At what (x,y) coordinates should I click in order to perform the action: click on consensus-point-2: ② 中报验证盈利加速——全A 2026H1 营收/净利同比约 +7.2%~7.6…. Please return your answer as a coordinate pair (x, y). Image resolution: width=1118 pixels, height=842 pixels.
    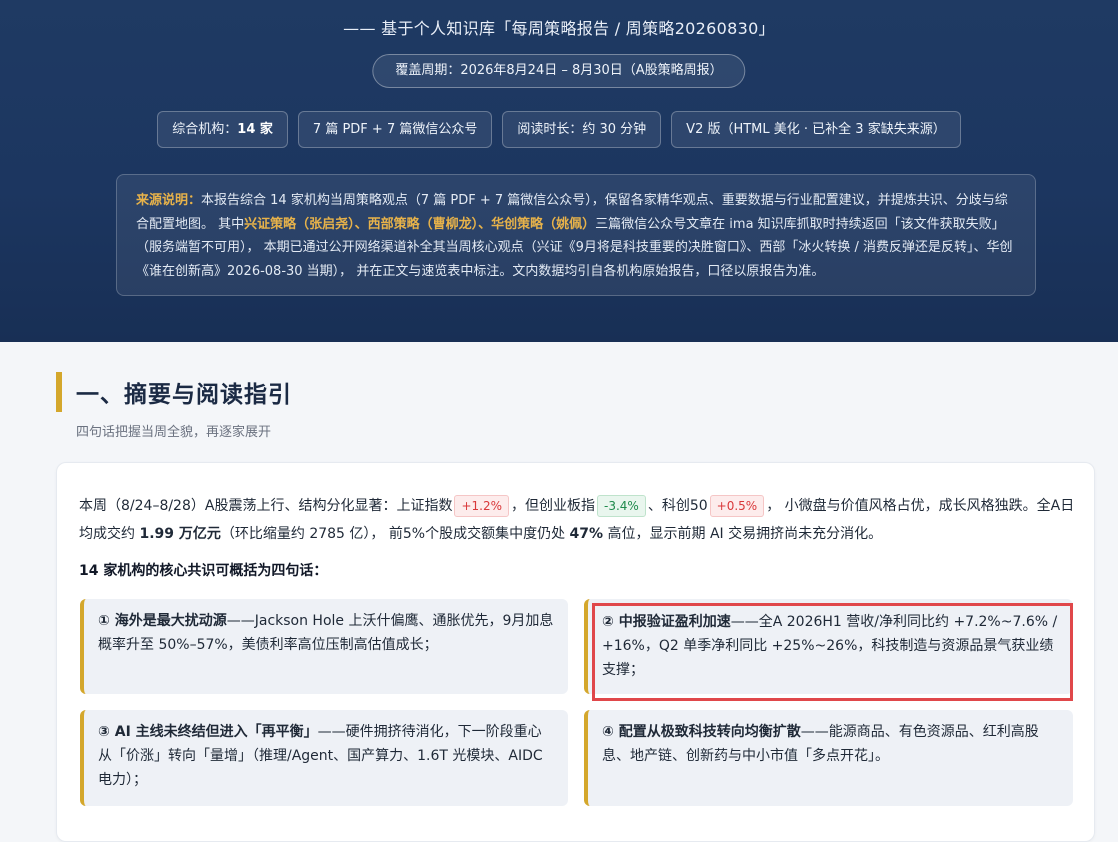
    Looking at the image, I should click on (828, 646).